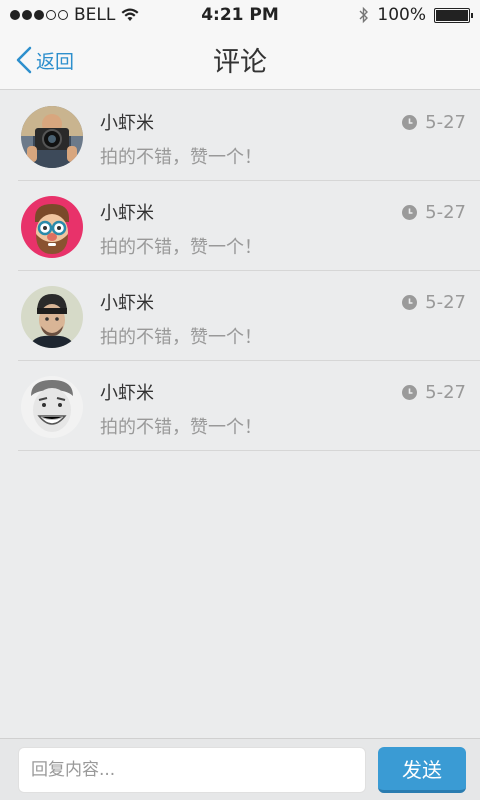 This screenshot has width=480, height=800. What do you see at coordinates (240, 15) in the screenshot?
I see `status-bar: BELL 4:21 PM 100%` at bounding box center [240, 15].